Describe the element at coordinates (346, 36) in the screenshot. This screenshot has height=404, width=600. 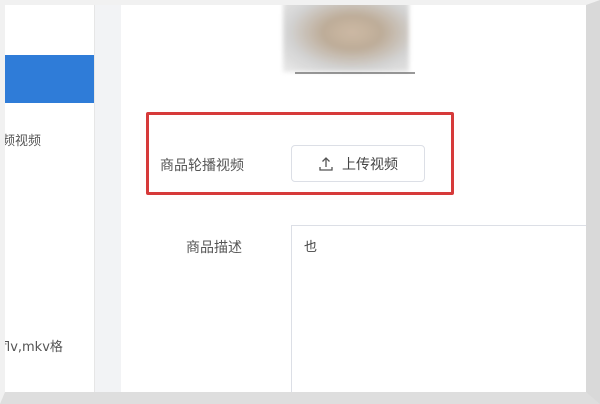
I see `product-image-thumbnail` at that location.